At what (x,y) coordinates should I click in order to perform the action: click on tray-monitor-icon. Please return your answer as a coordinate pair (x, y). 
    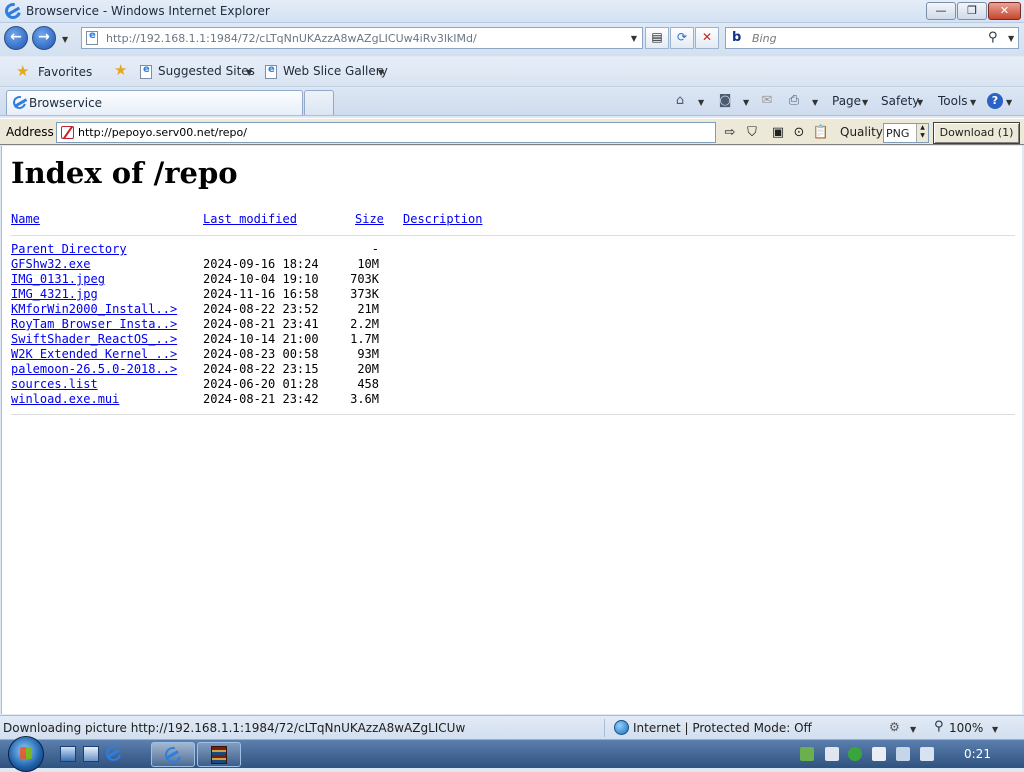
    Looking at the image, I should click on (903, 754).